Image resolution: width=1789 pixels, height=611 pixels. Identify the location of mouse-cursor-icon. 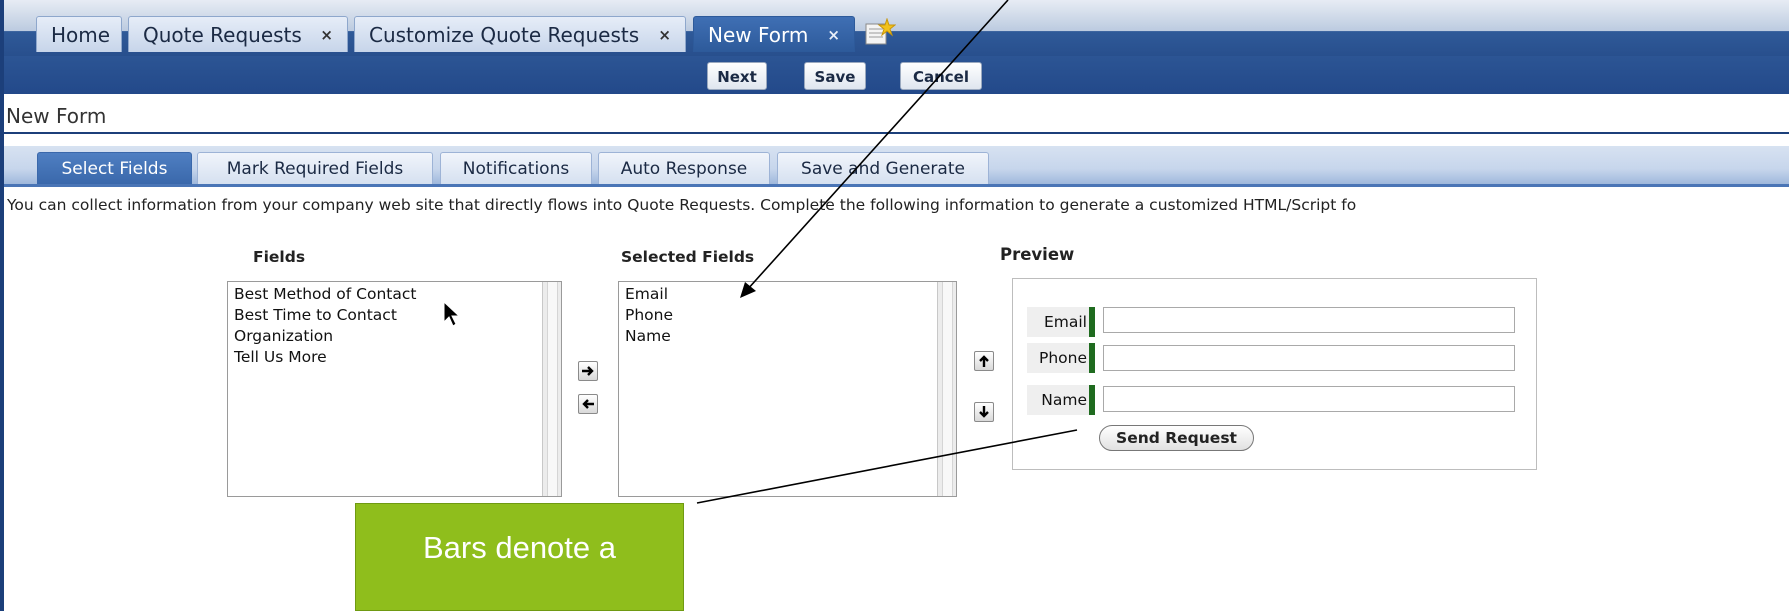
(452, 313).